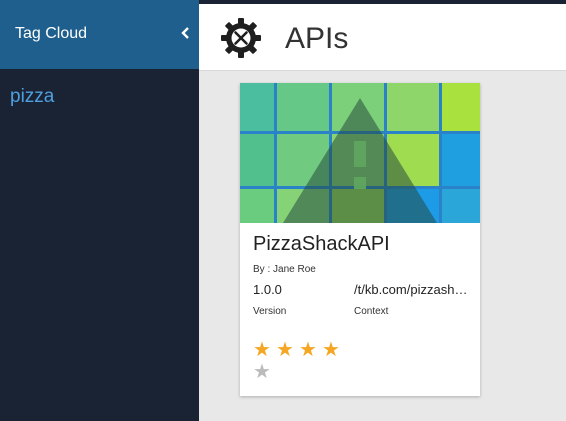 Image resolution: width=566 pixels, height=421 pixels. Describe the element at coordinates (262, 371) in the screenshot. I see `star-empty-icon: ★` at that location.